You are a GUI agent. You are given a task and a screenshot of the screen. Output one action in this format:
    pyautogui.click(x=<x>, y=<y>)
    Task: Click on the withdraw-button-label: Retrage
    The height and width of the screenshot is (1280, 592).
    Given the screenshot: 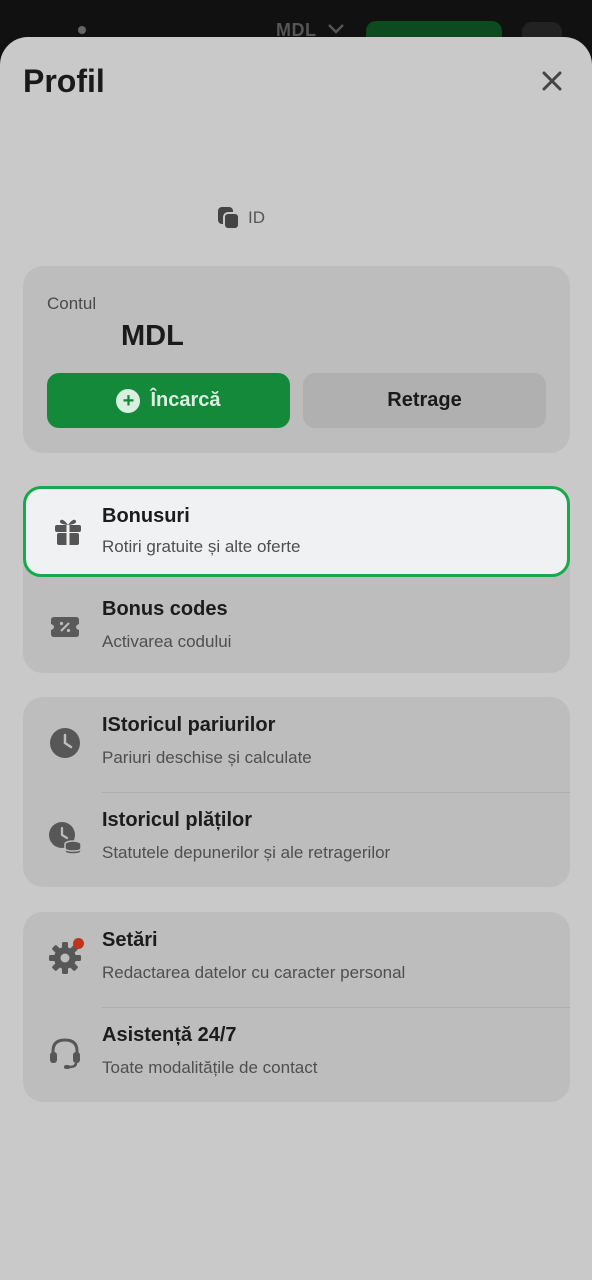 What is the action you would take?
    pyautogui.click(x=424, y=400)
    